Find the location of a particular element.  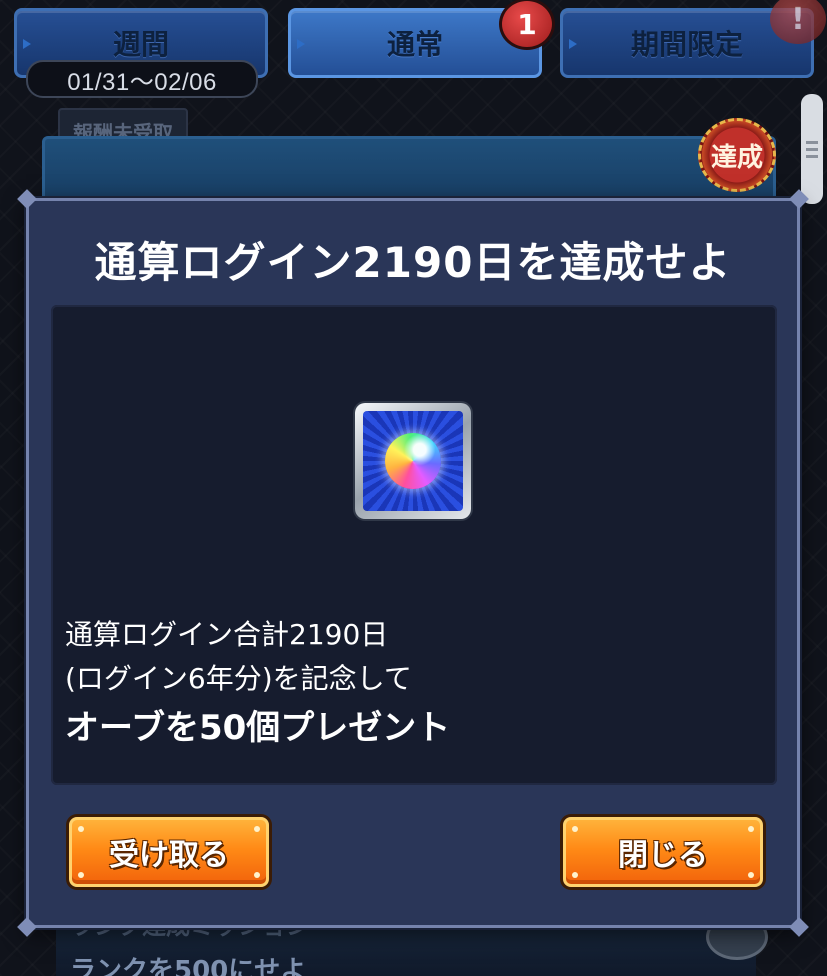

description-line-3: オーブを50個プレゼント is located at coordinates (258, 728).